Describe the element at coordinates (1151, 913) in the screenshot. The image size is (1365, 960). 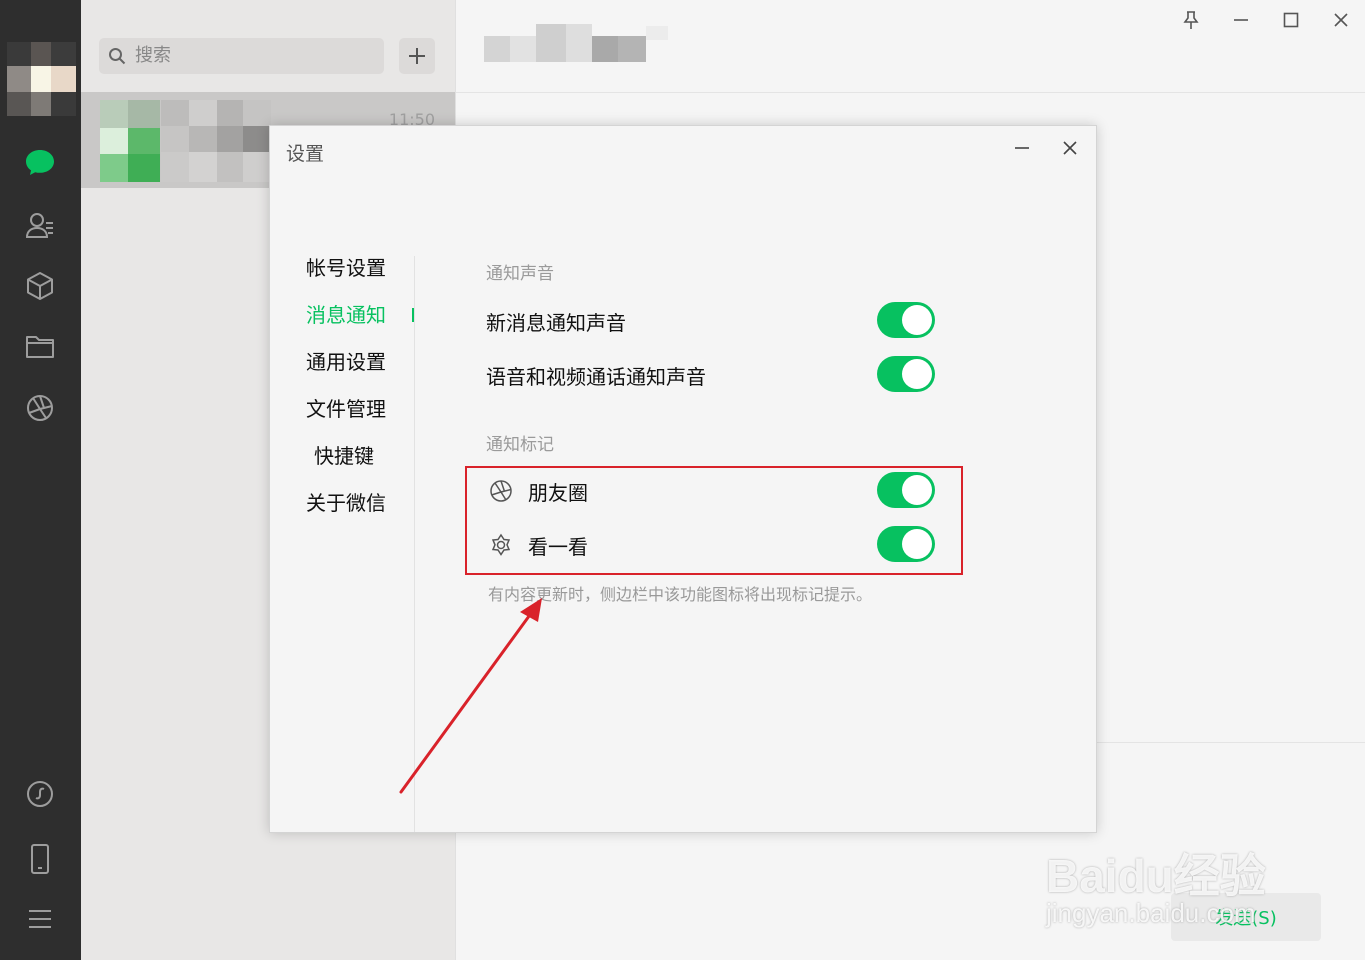
I see `watermark-url: jingyan.baidu.com` at that location.